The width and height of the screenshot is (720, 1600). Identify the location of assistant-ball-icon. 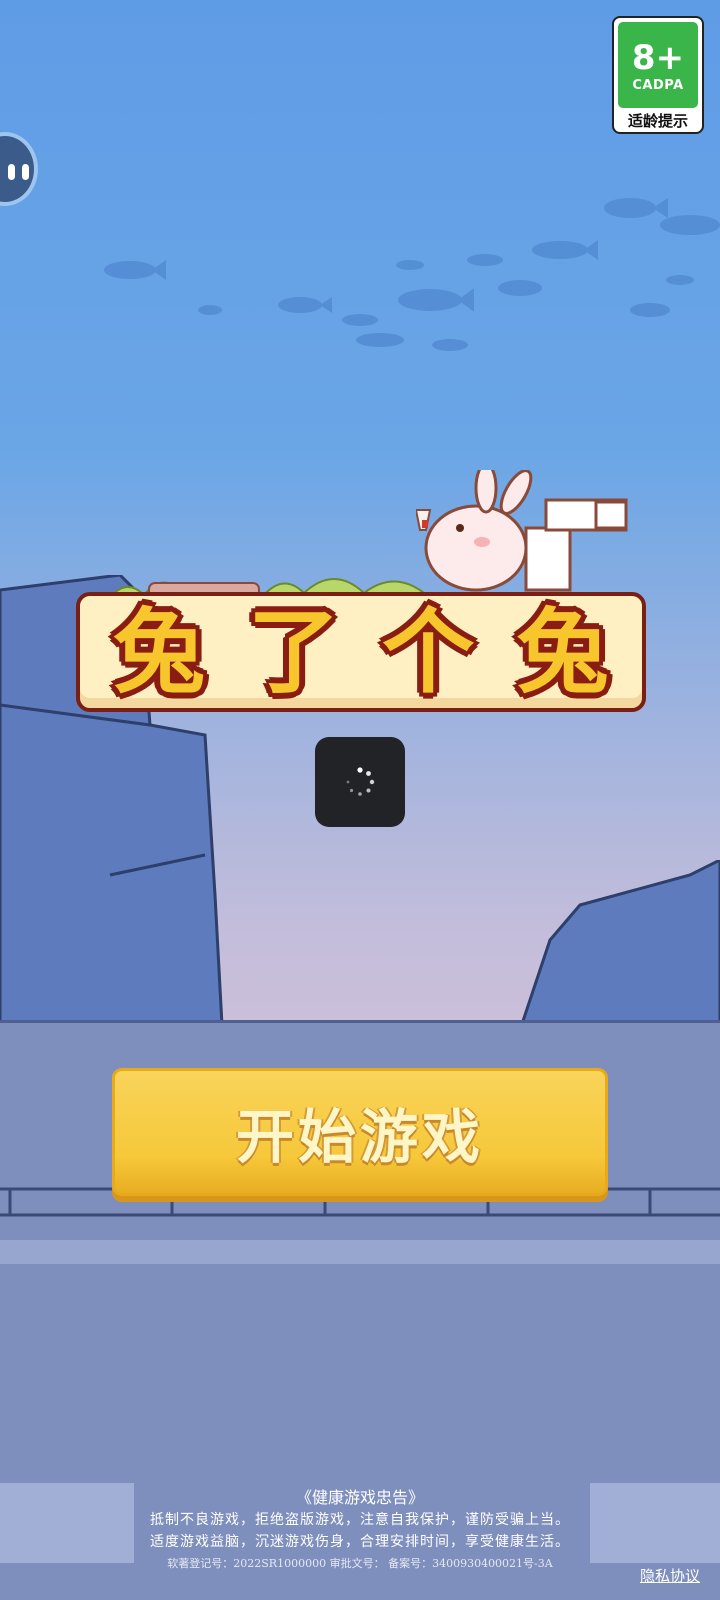
(19, 169).